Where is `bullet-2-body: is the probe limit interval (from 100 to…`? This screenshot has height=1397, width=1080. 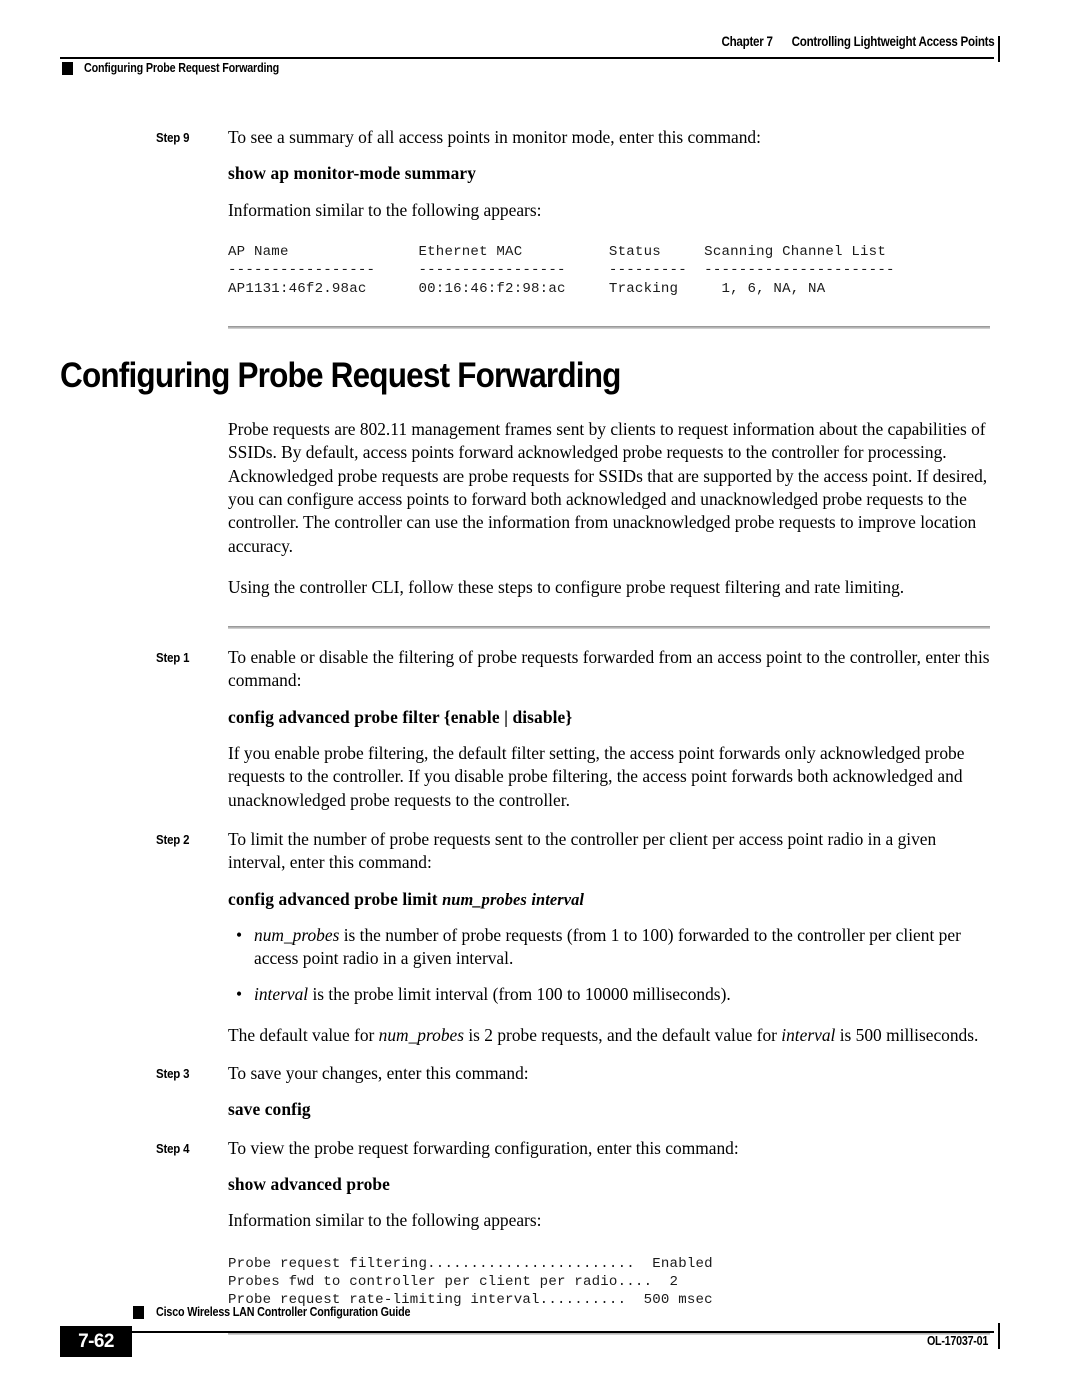 bullet-2-body: is the probe limit interval (from 100 to… is located at coordinates (519, 994).